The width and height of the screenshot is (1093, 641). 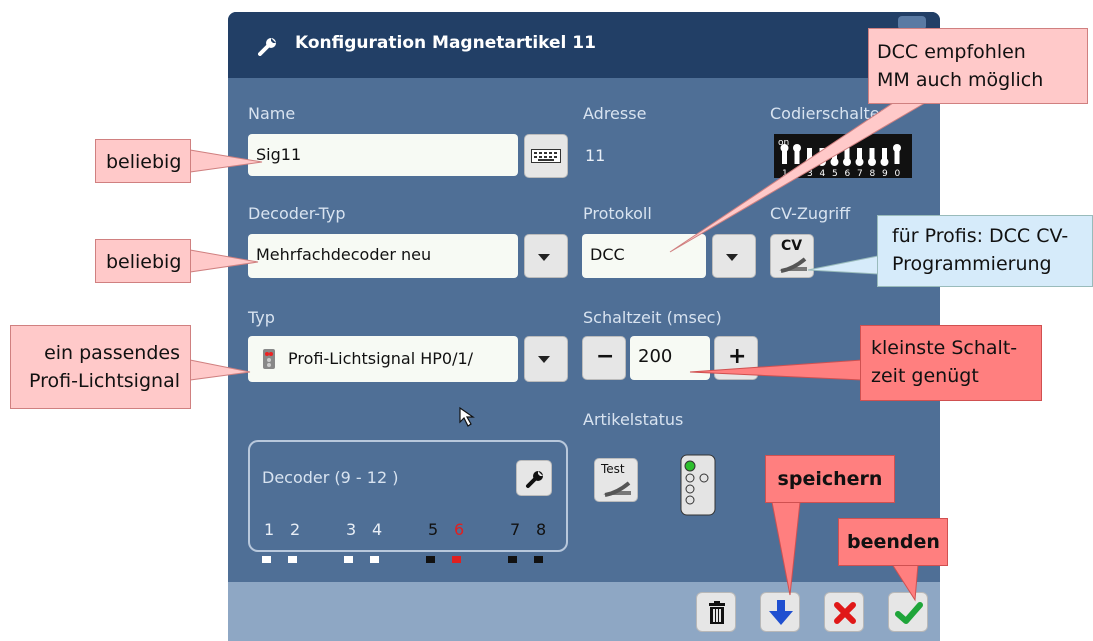 What do you see at coordinates (951, 363) in the screenshot?
I see `schaltzeit-annotation: kleinste Schalt- zeit genügt` at bounding box center [951, 363].